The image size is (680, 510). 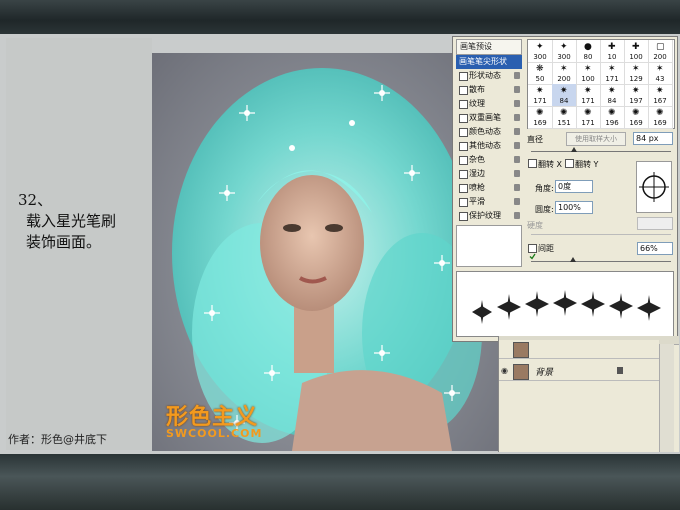 What do you see at coordinates (601, 261) in the screenshot?
I see `spacing-slider` at bounding box center [601, 261].